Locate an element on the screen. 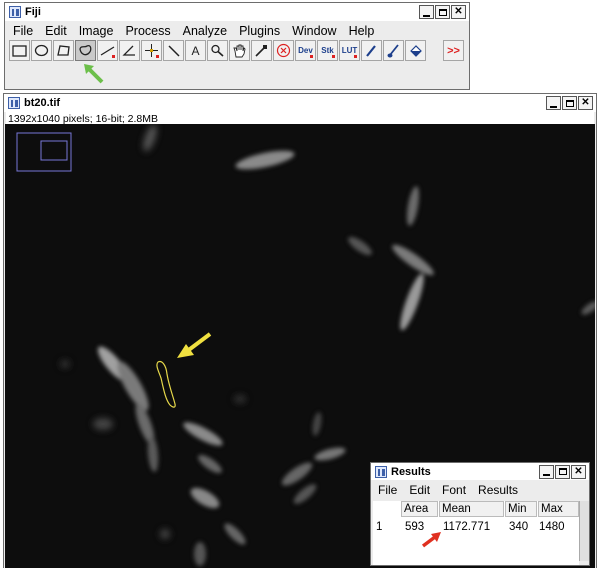 This screenshot has width=600, height=568. green-arrow-annotation is located at coordinates (94, 74).